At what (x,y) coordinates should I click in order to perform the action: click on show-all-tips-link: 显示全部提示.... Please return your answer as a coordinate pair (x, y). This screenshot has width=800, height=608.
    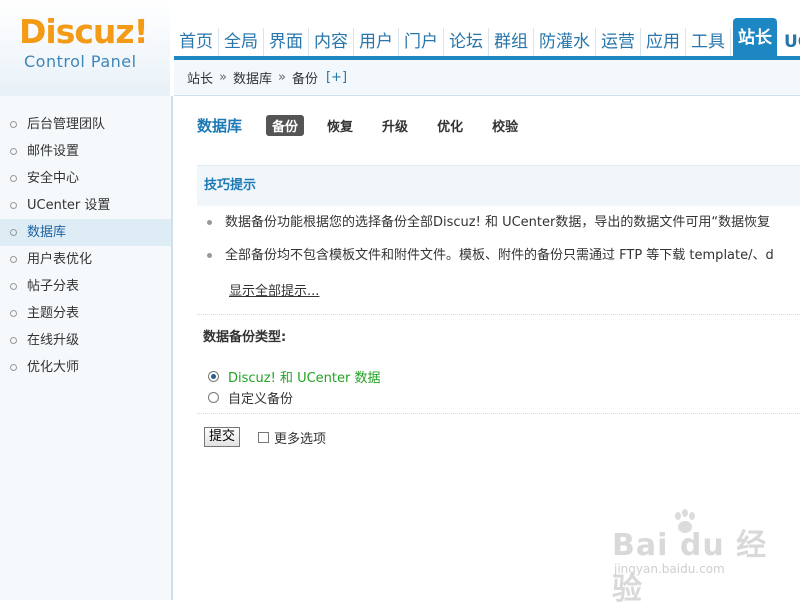
    Looking at the image, I should click on (274, 289).